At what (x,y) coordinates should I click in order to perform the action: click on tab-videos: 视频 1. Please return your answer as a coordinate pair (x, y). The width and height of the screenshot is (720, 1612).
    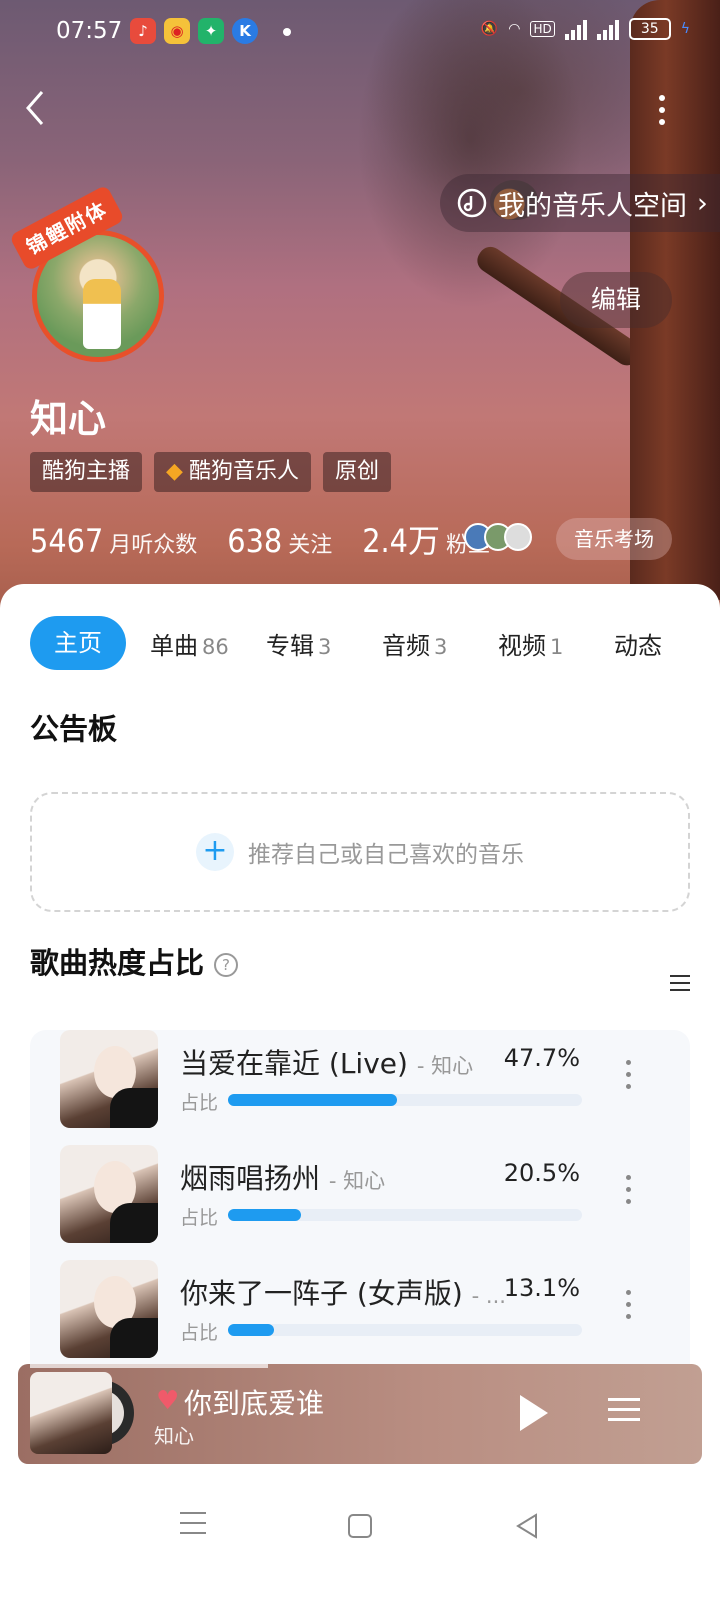
    Looking at the image, I should click on (544, 643).